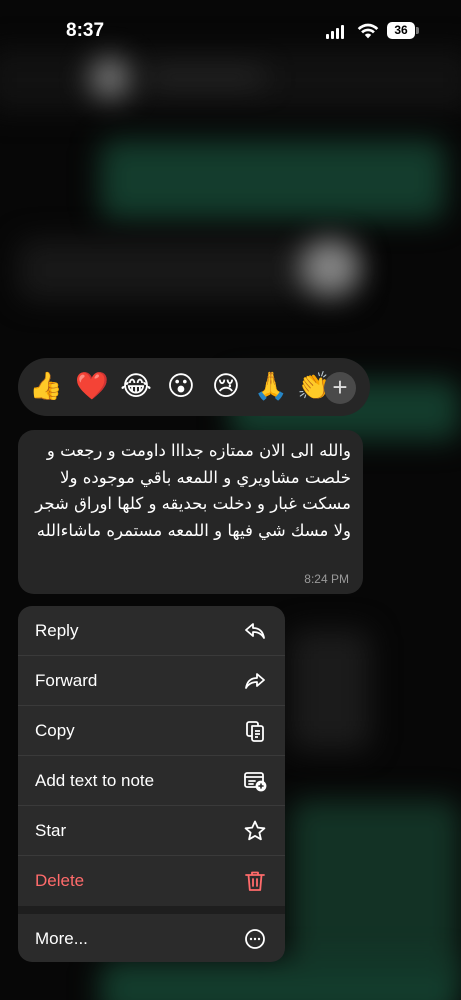 The height and width of the screenshot is (1000, 461). What do you see at coordinates (60, 880) in the screenshot?
I see `delete-label: Delete` at bounding box center [60, 880].